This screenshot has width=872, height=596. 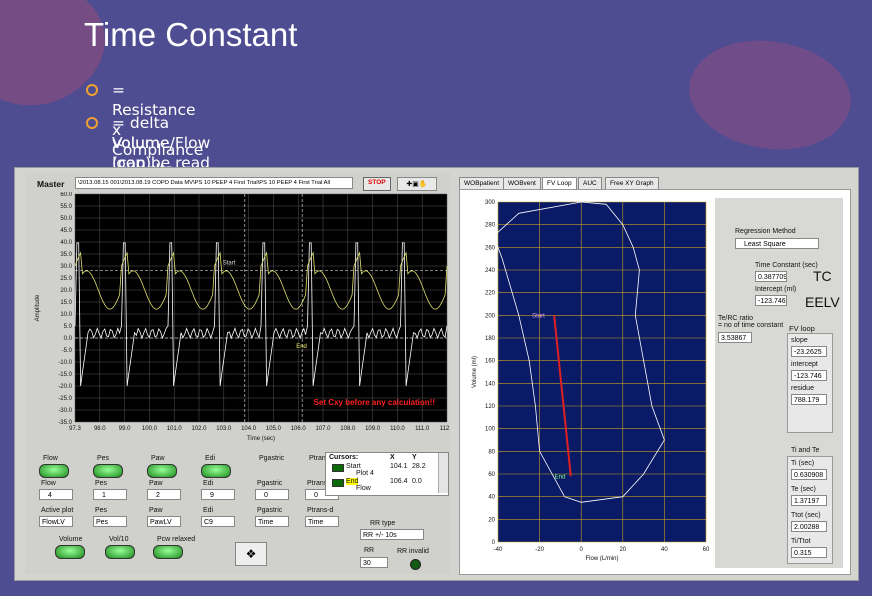 I want to click on x-tick-label: 108.0, so click(x=348, y=429).